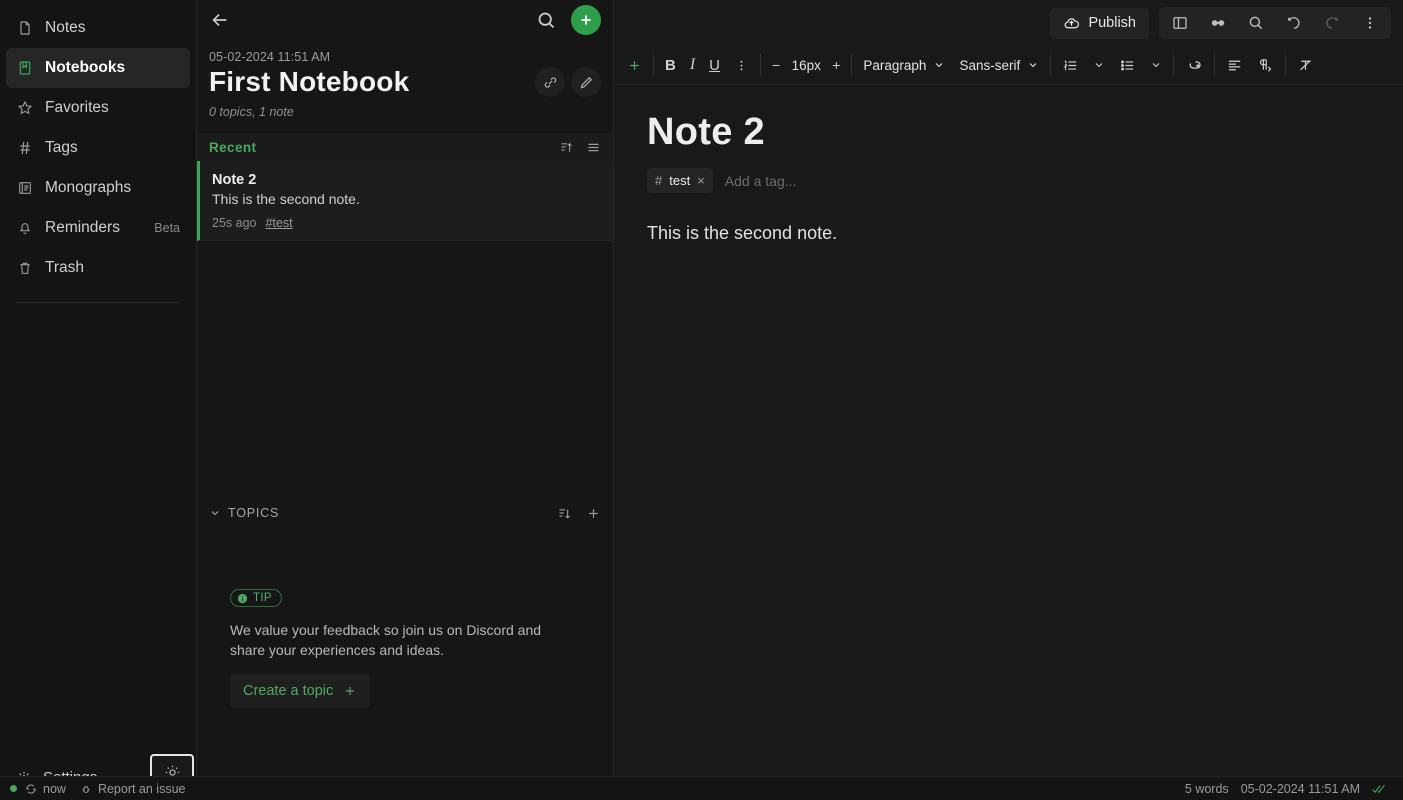 The height and width of the screenshot is (800, 1403). I want to click on sidebar-item-favorites: Favorites, so click(98, 108).